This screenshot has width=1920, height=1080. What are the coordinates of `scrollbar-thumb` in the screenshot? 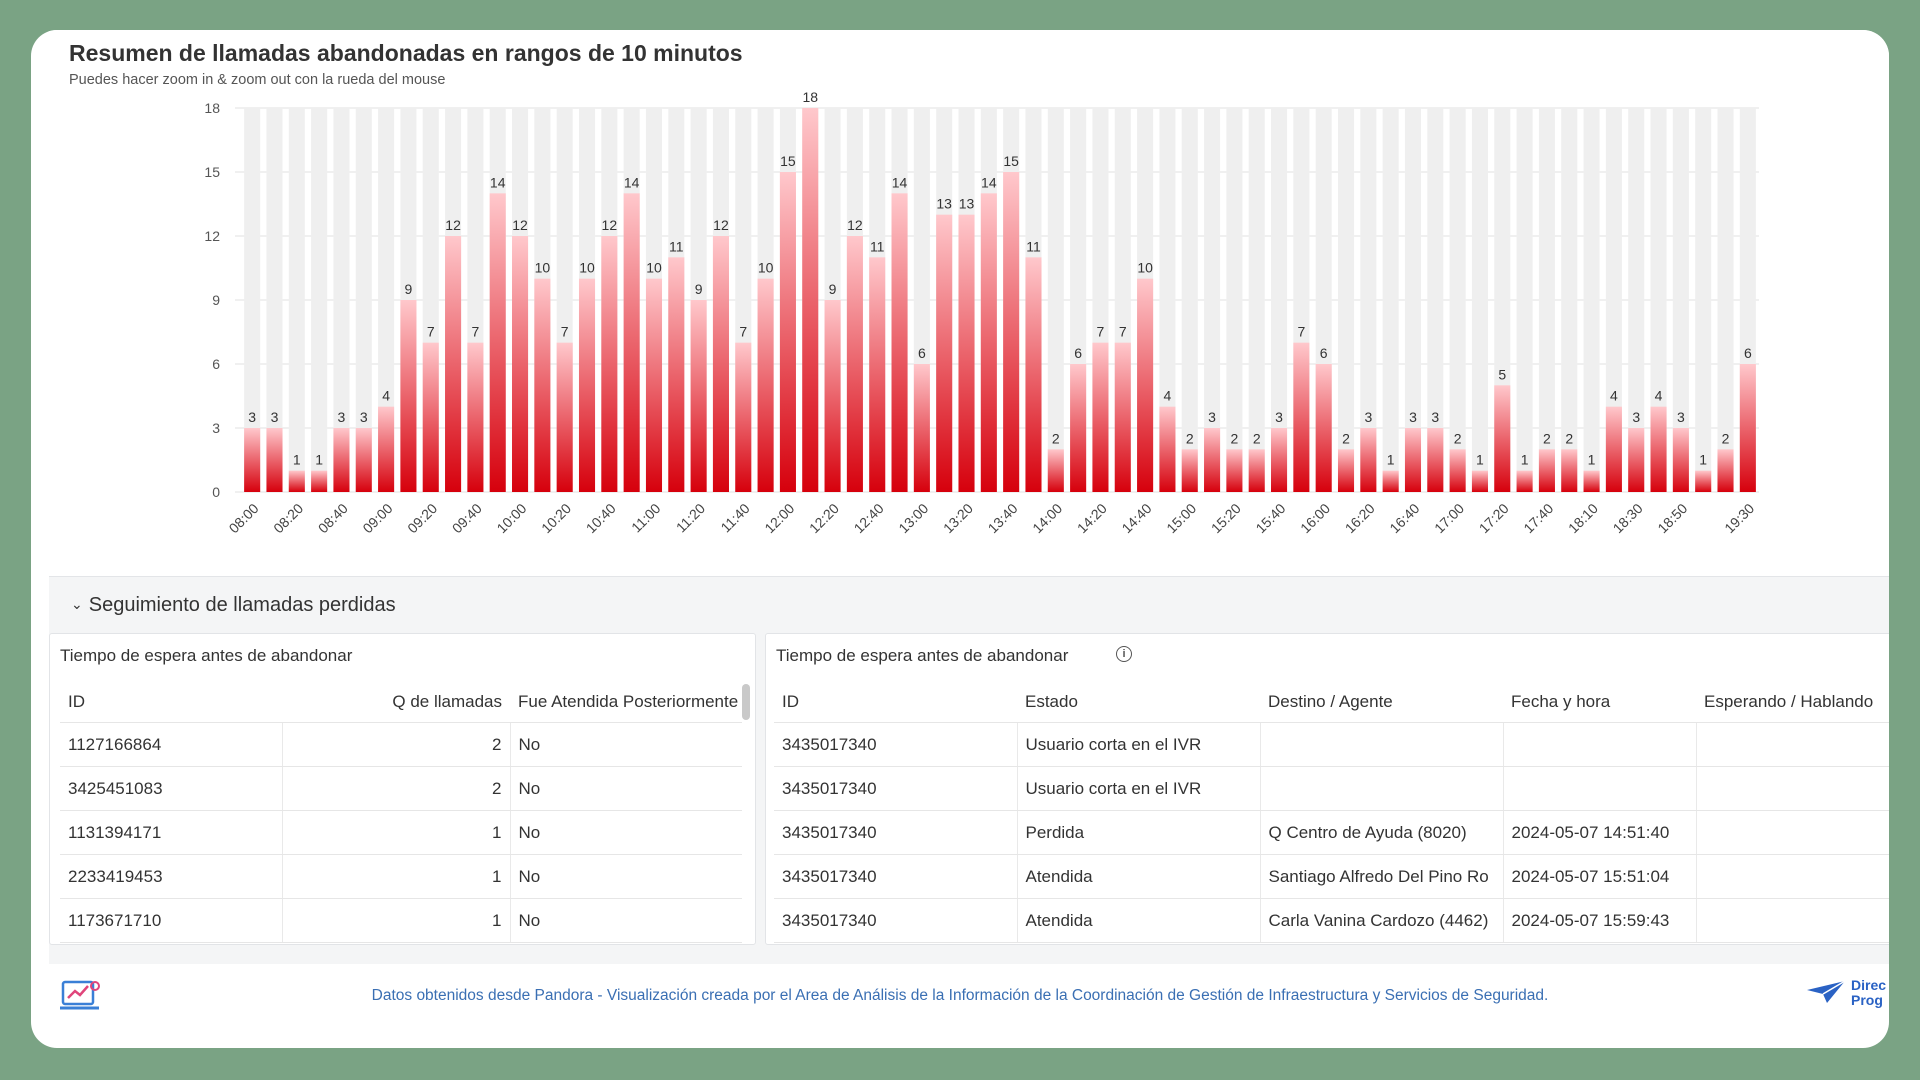 It's located at (746, 702).